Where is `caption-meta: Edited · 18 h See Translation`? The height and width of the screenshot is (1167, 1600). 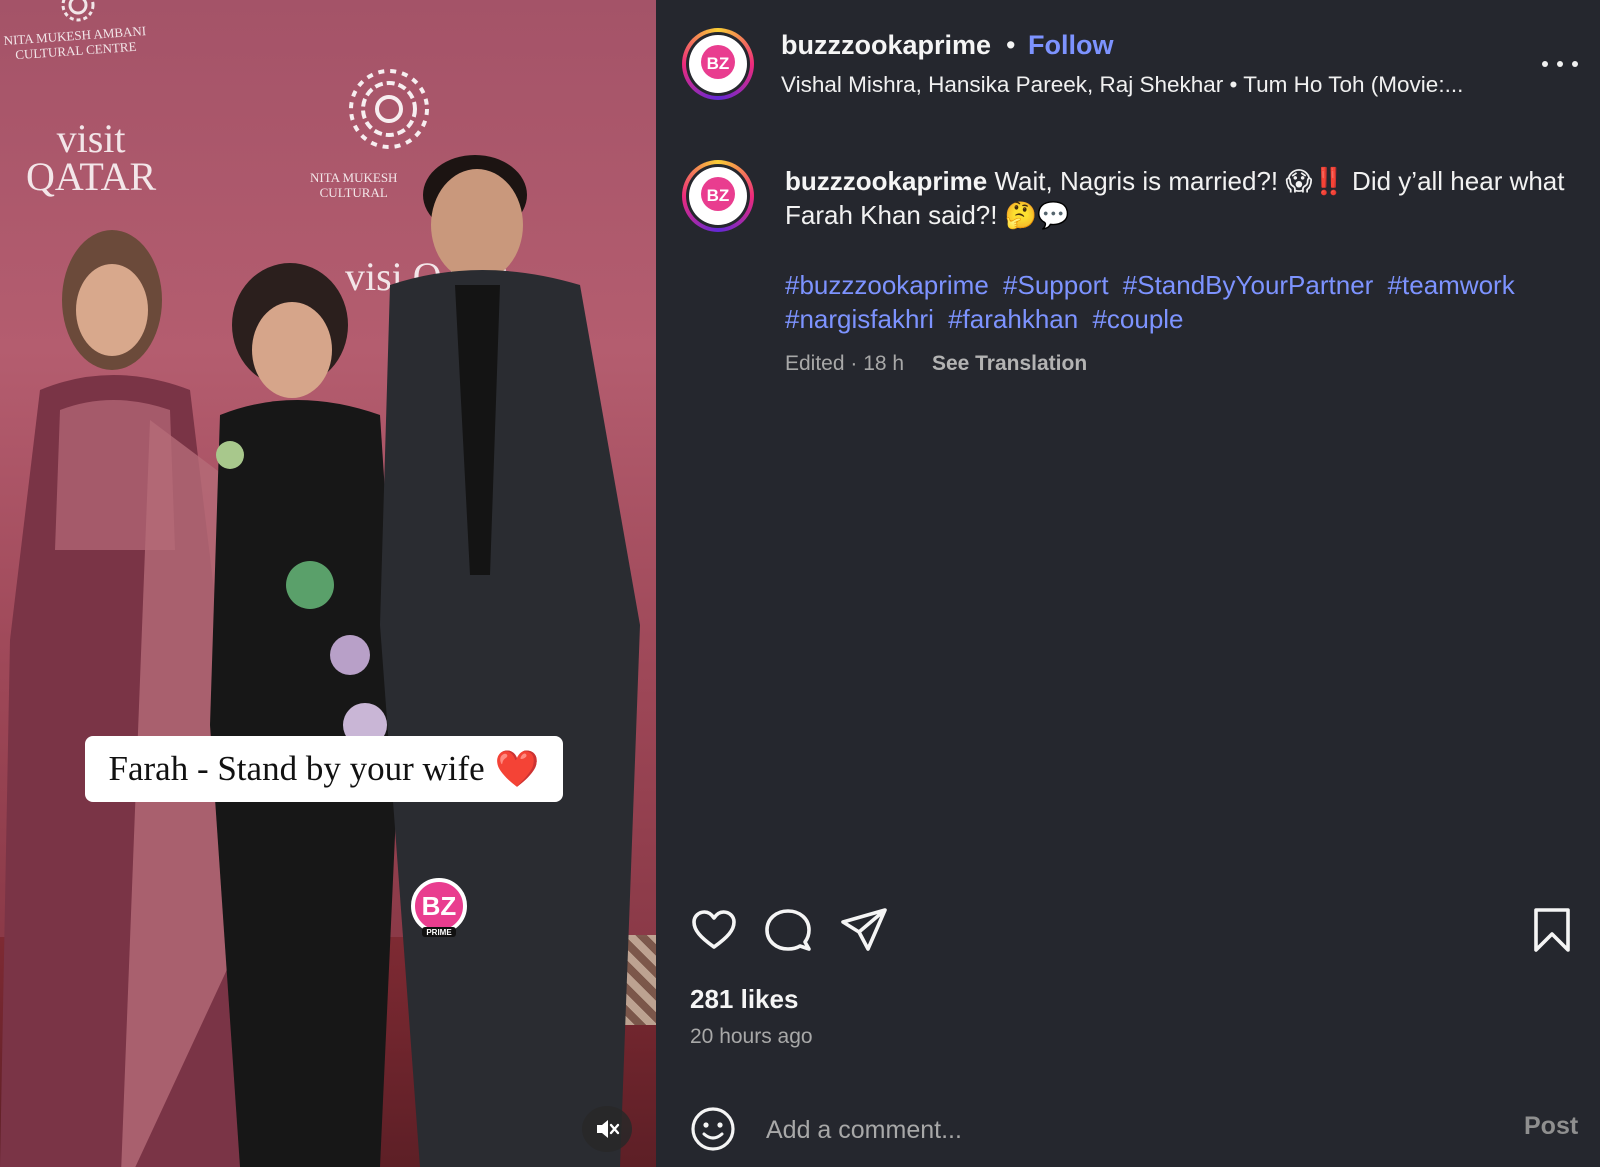 caption-meta: Edited · 18 h See Translation is located at coordinates (936, 364).